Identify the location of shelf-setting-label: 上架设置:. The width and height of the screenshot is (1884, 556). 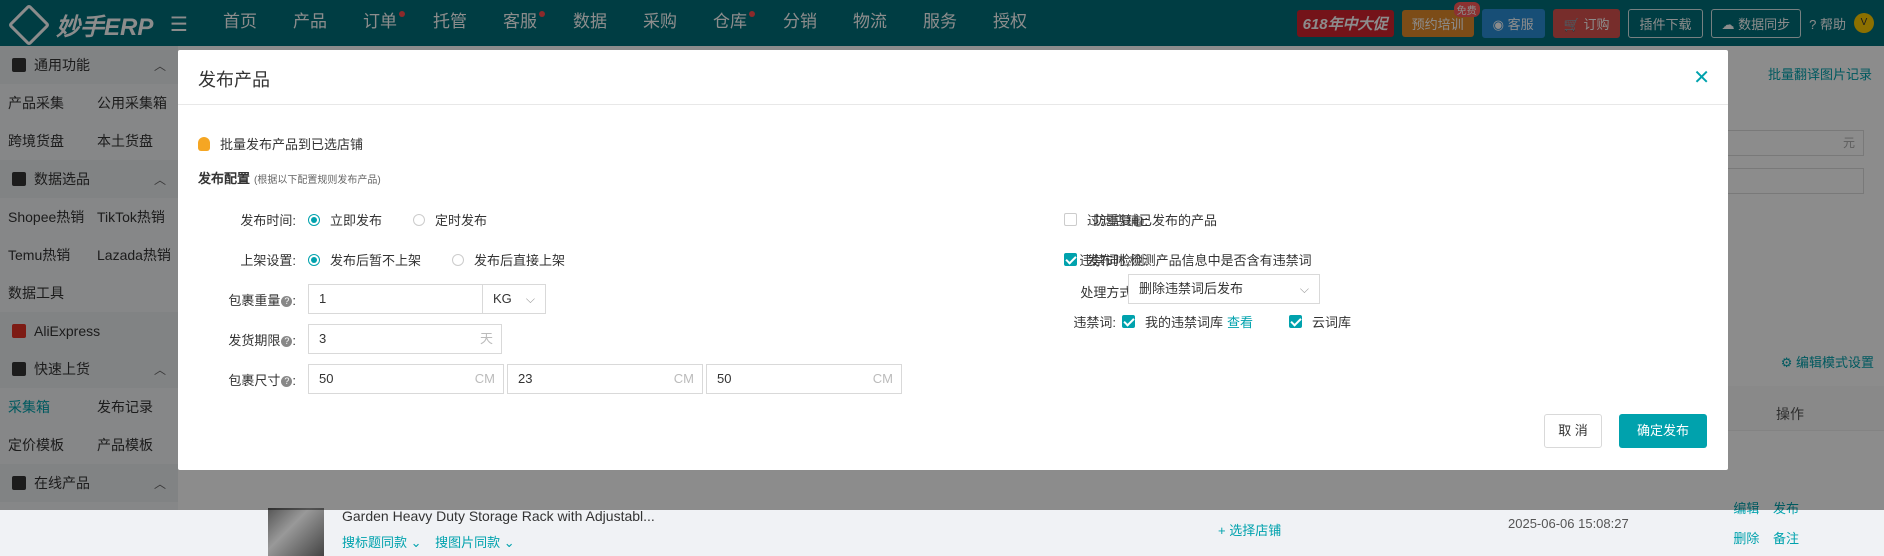
(268, 260).